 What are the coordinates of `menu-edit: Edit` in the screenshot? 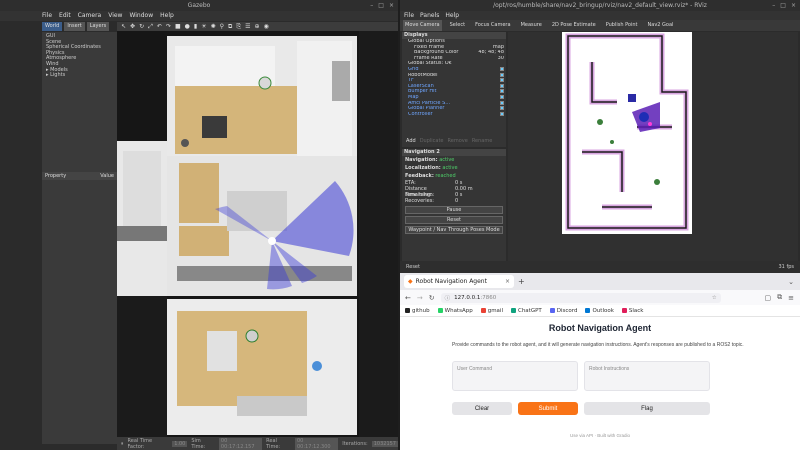 It's located at (65, 16).